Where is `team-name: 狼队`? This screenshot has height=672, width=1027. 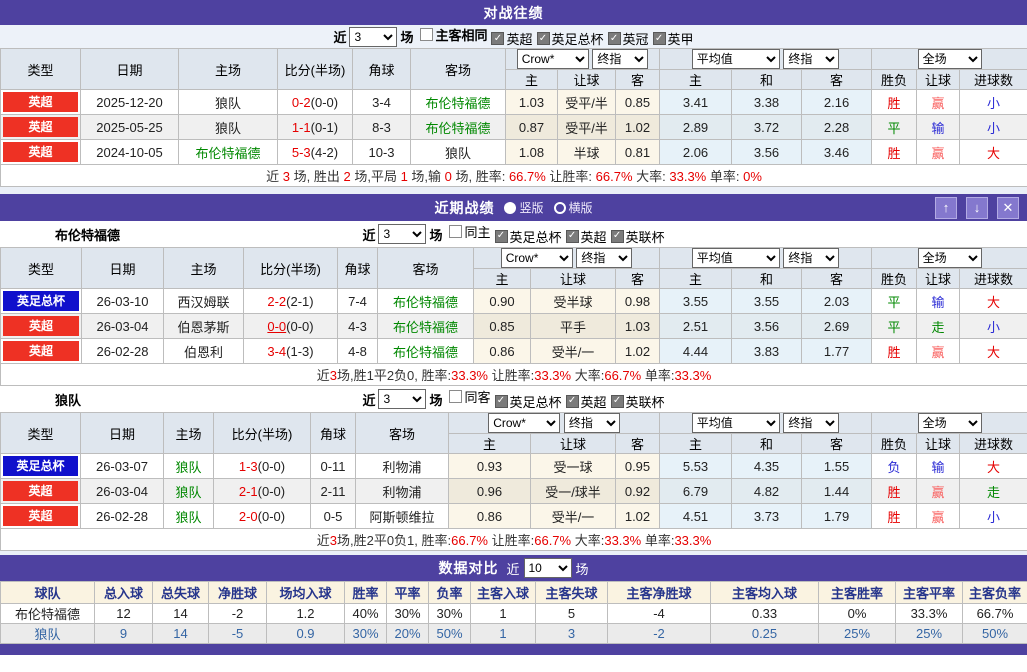 team-name: 狼队 is located at coordinates (47, 633).